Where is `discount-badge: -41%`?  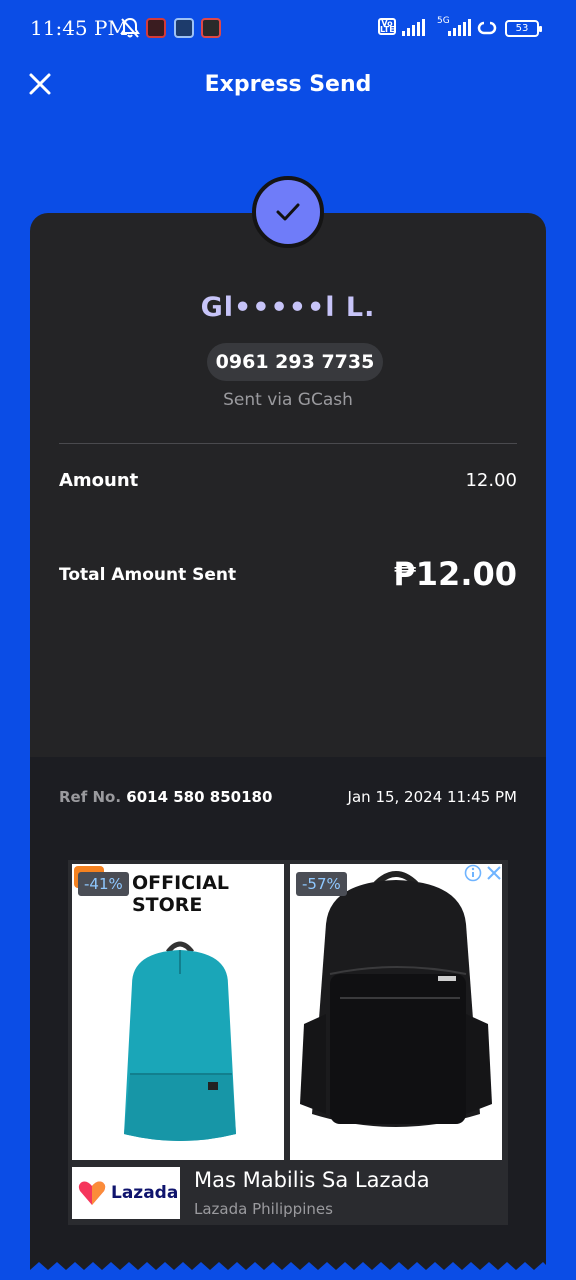 discount-badge: -41% is located at coordinates (103, 884).